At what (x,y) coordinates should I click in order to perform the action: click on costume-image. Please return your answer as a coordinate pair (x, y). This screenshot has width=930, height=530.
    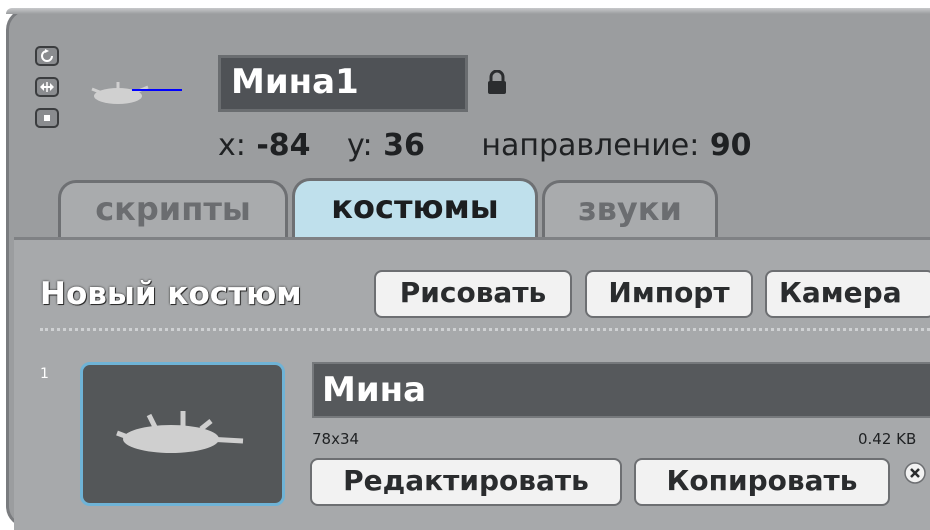
    Looking at the image, I should click on (180, 432).